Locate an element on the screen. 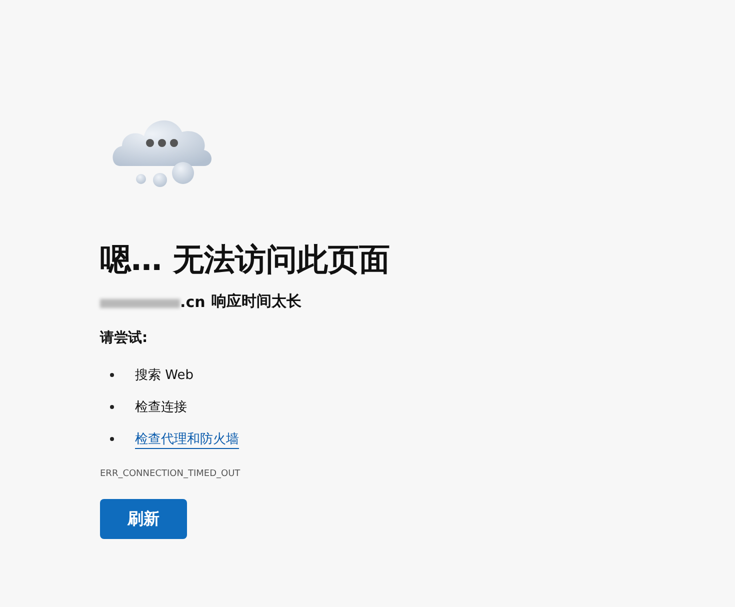  suggestion-link: 检查代理和防火墙 is located at coordinates (187, 439).